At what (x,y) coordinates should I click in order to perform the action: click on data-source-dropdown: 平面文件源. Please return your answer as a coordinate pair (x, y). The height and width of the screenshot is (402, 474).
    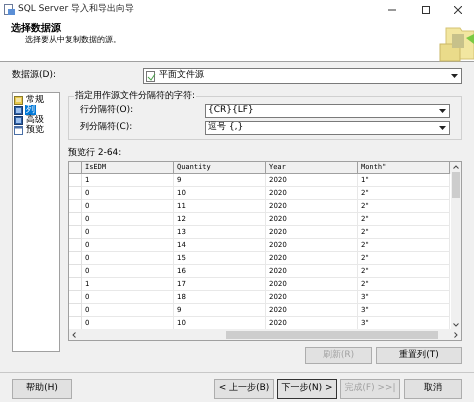
    Looking at the image, I should click on (302, 76).